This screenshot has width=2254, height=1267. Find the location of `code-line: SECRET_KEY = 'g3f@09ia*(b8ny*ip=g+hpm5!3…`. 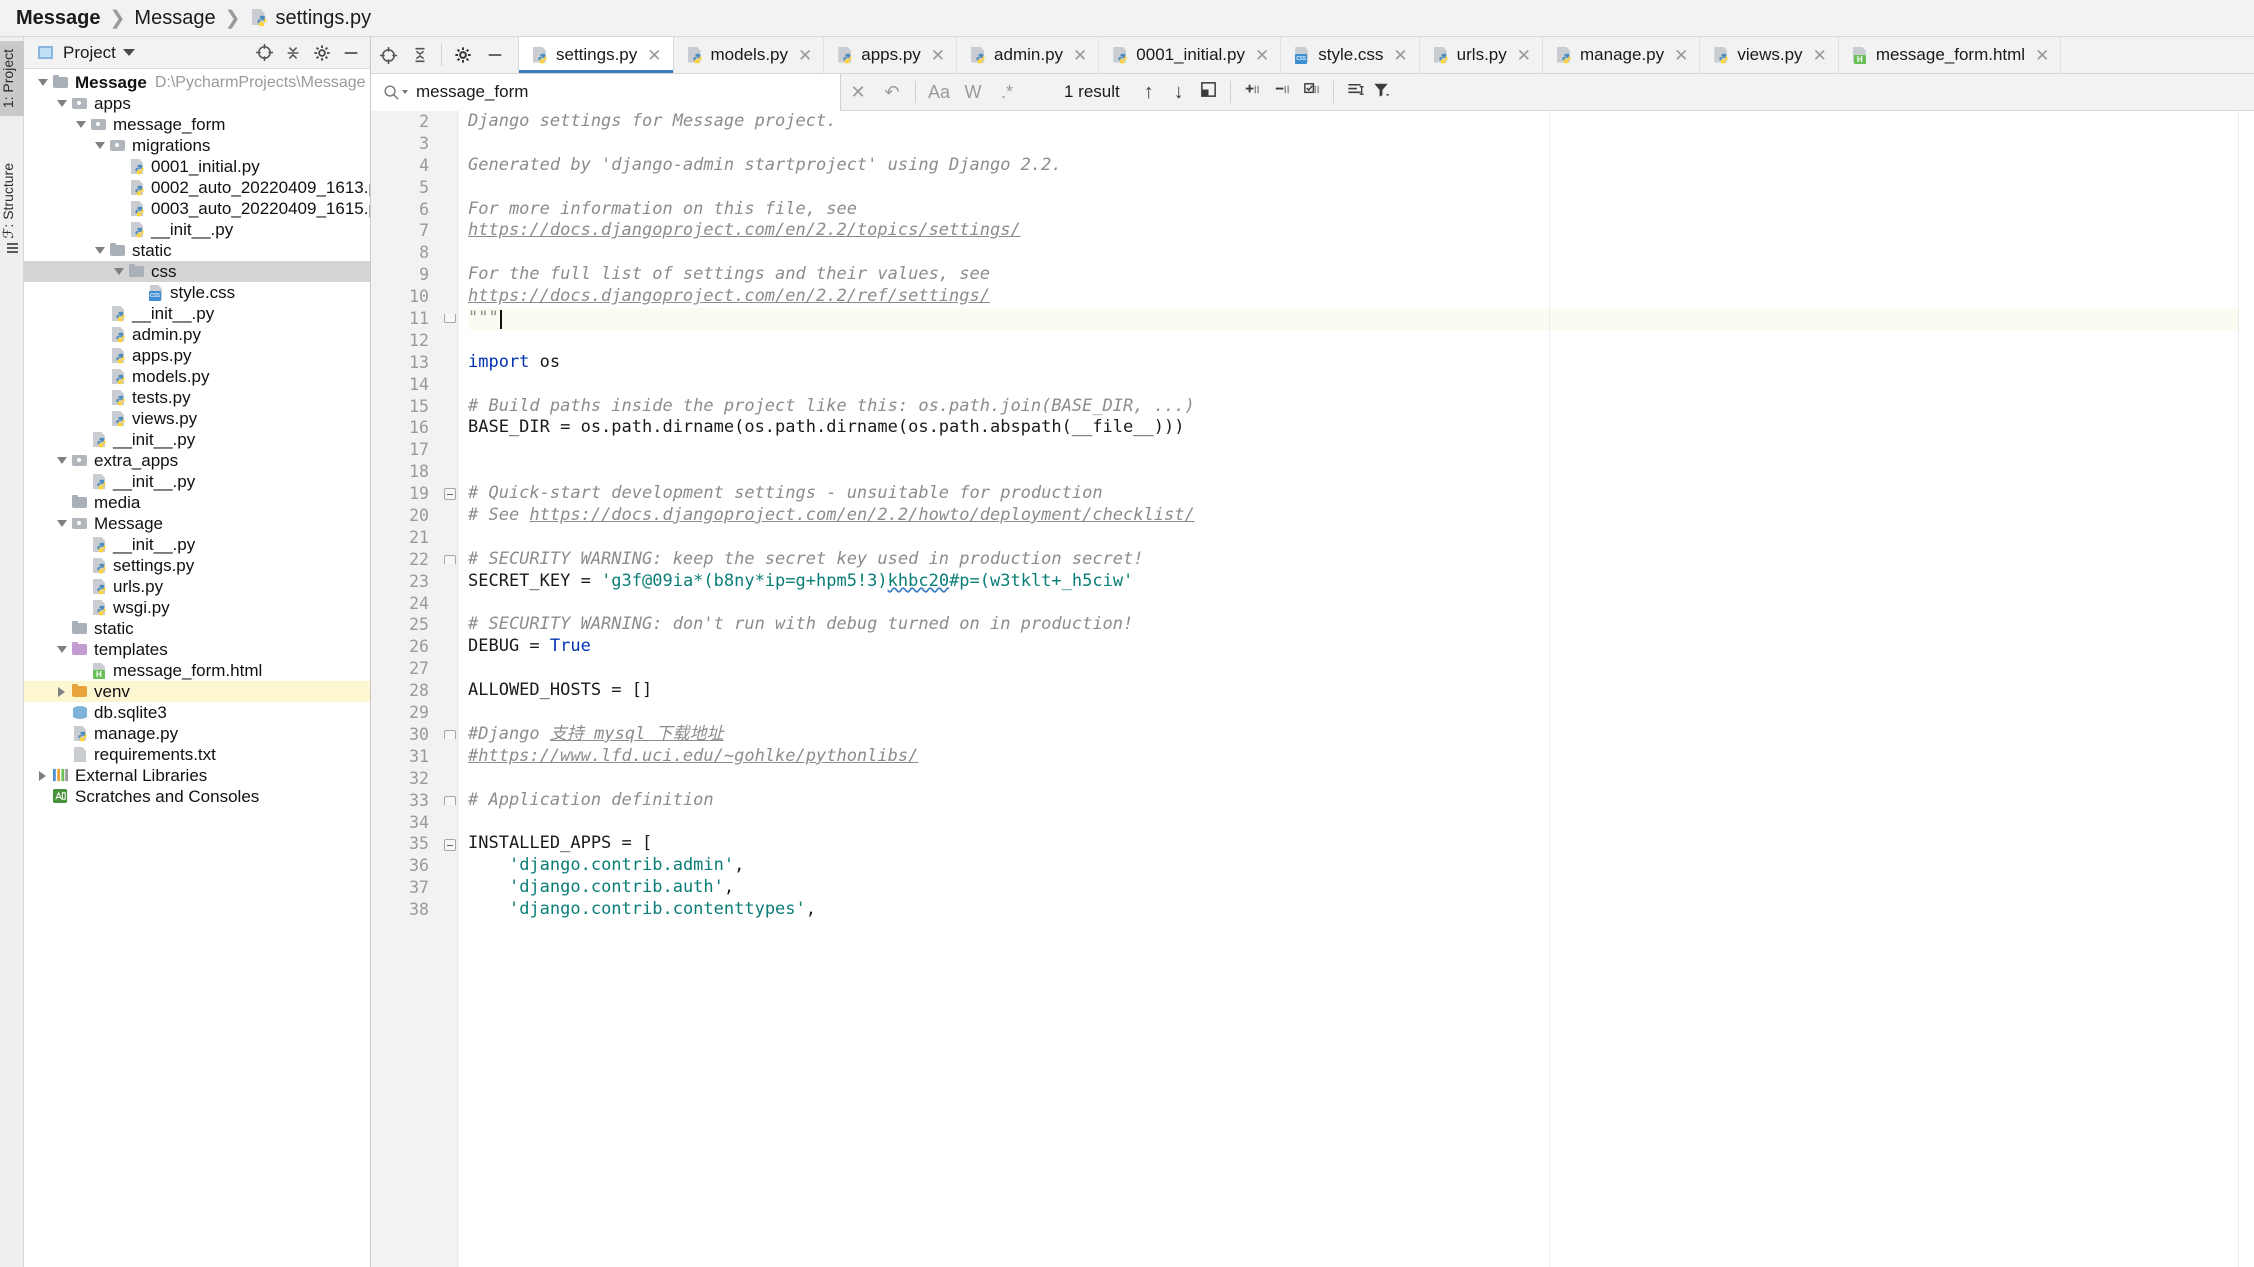

code-line: SECRET_KEY = 'g3f@09ia*(b8ny*ip=g+hpm5!3… is located at coordinates (1361, 582).